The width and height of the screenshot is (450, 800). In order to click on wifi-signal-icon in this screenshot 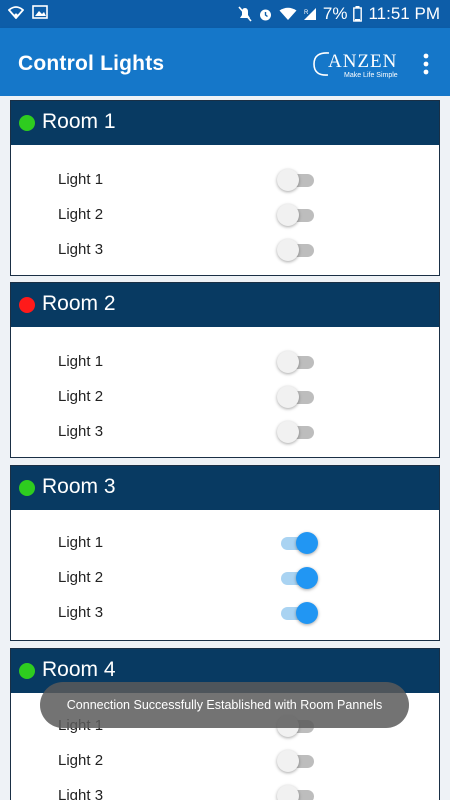, I will do `click(288, 14)`.